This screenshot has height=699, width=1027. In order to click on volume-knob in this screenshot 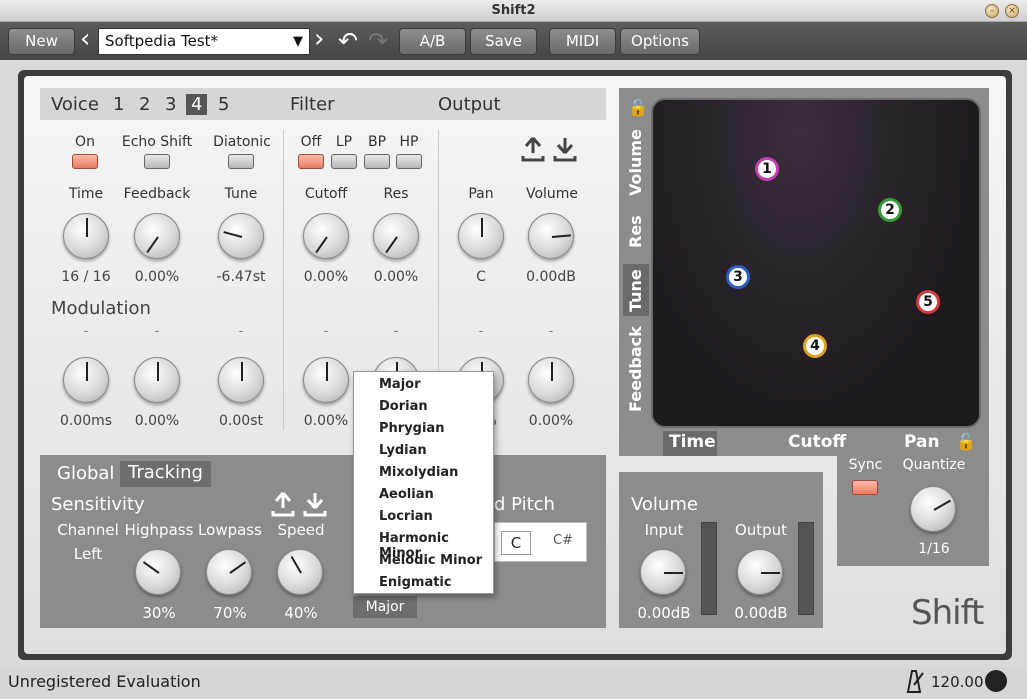, I will do `click(551, 236)`.